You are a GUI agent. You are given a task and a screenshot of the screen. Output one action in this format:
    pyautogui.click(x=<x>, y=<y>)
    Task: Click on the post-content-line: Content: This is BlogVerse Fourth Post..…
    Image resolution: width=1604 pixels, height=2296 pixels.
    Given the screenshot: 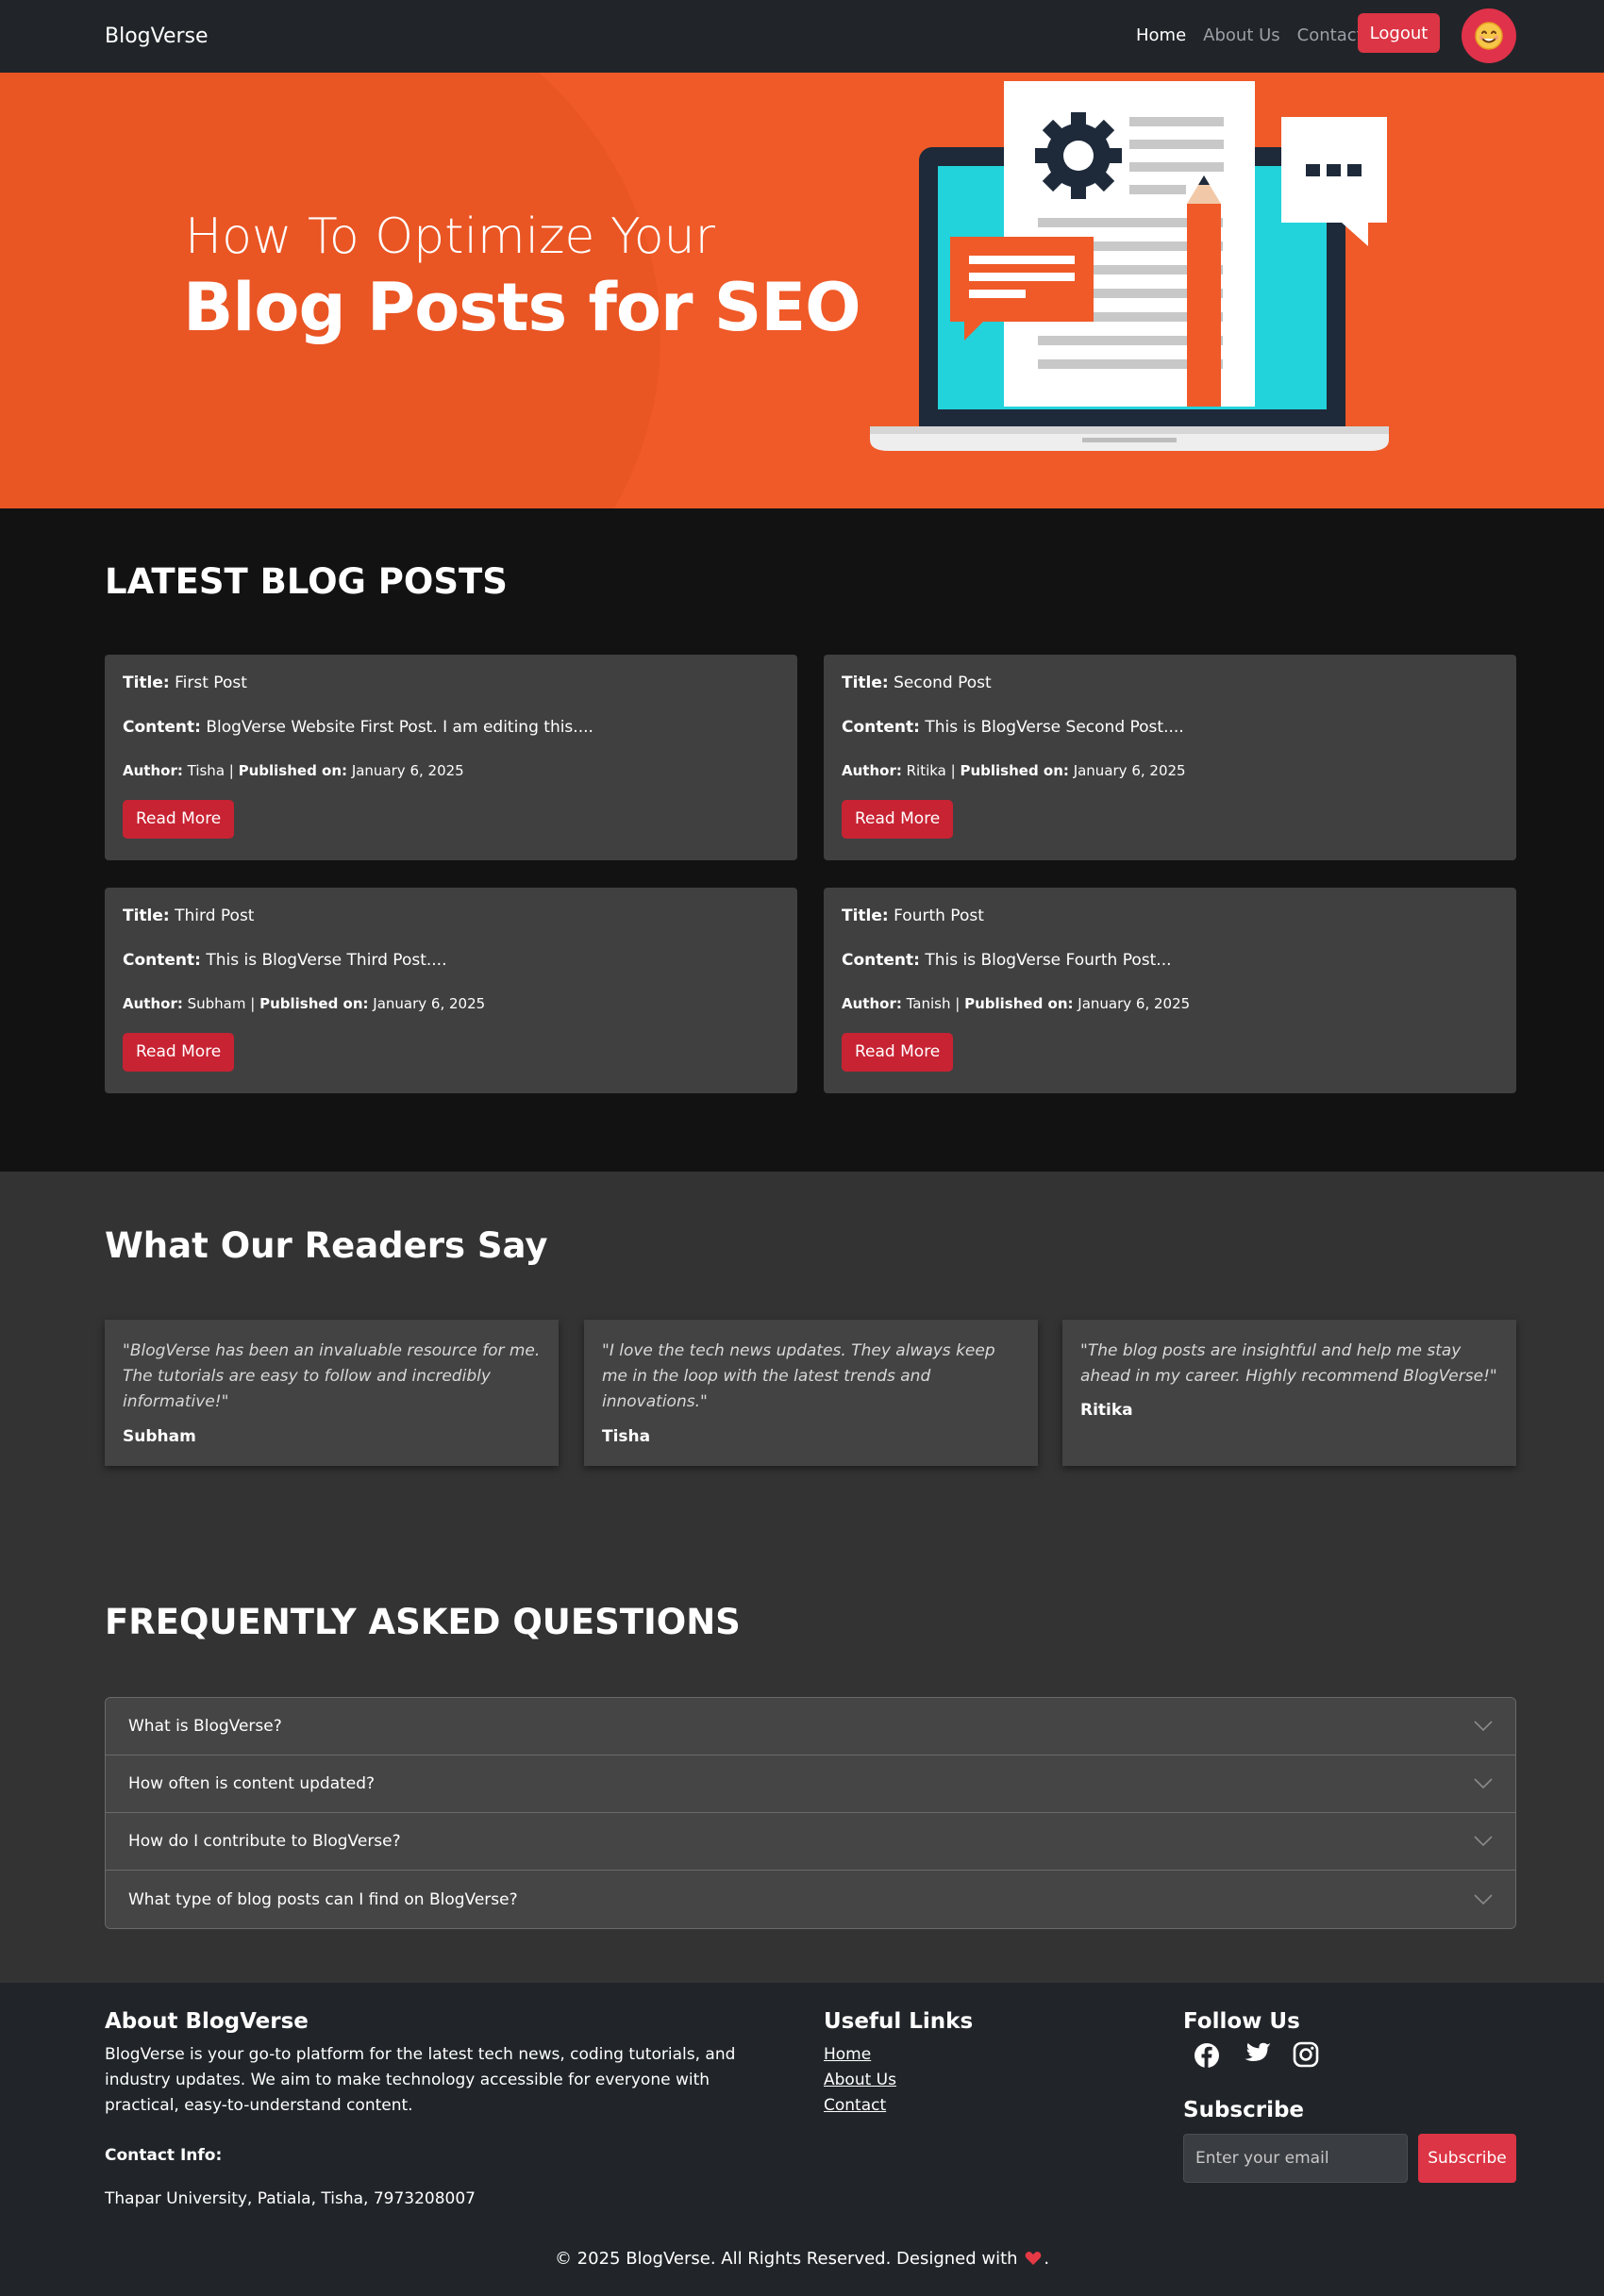 What is the action you would take?
    pyautogui.click(x=1007, y=960)
    